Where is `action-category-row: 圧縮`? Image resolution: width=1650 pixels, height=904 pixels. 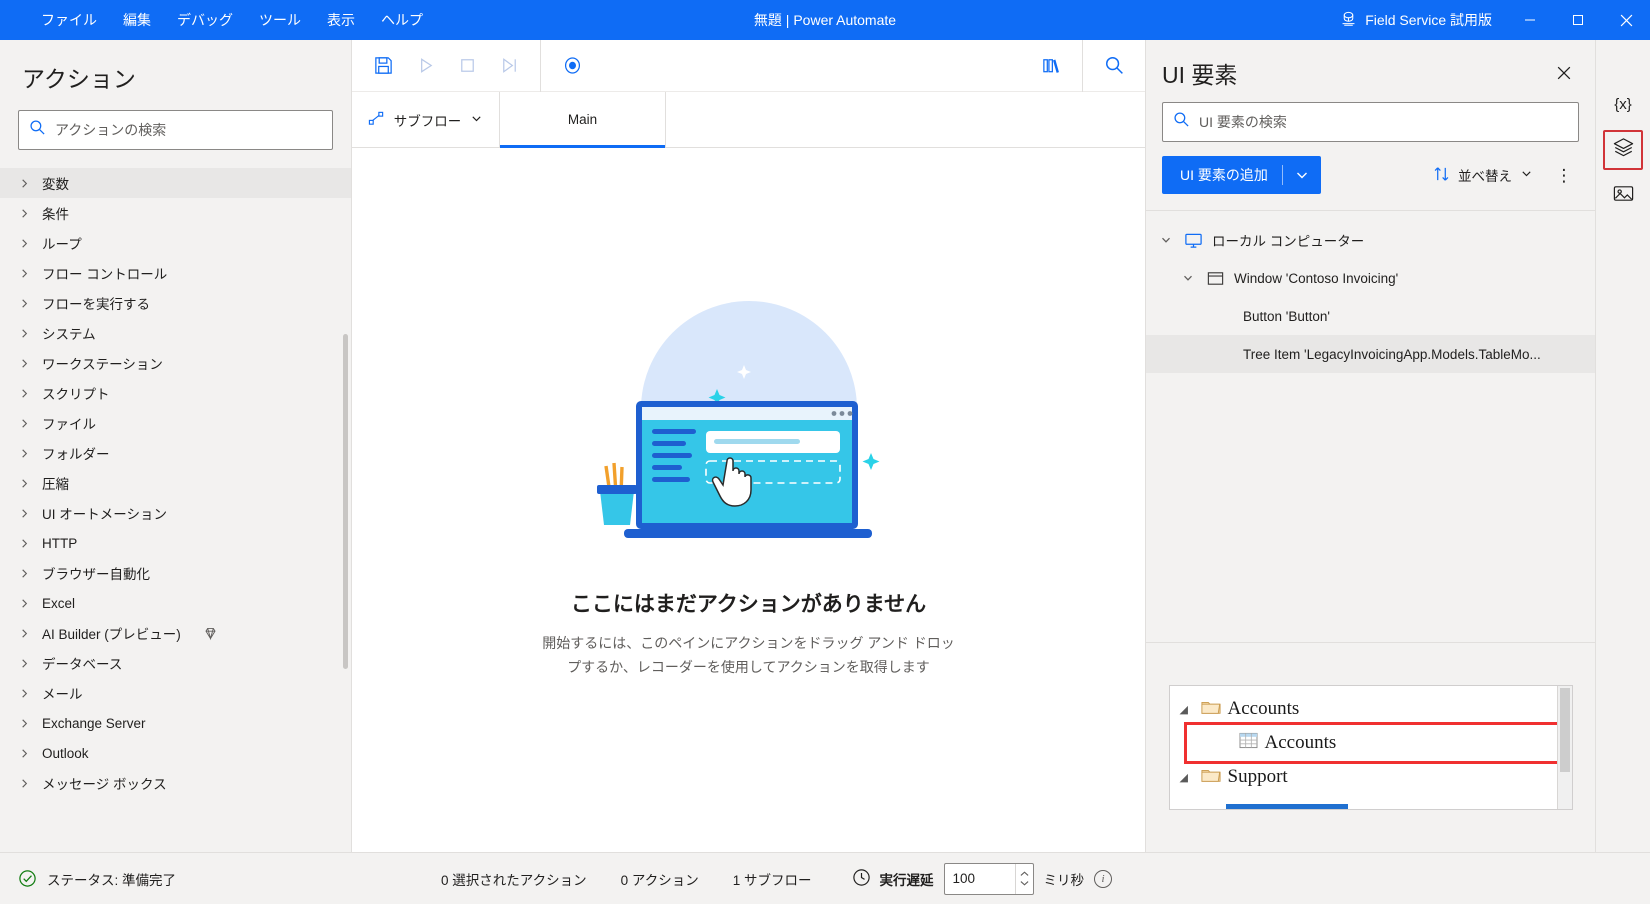
action-category-row: 圧縮 is located at coordinates (175, 483).